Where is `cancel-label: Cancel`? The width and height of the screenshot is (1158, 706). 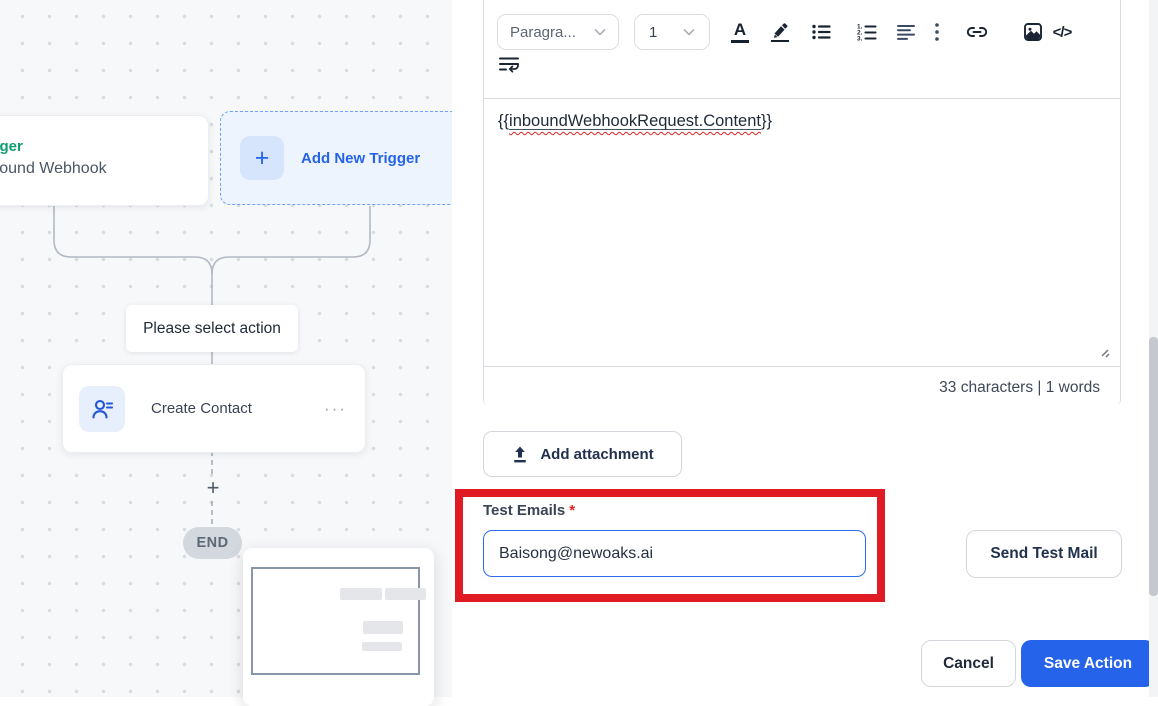 cancel-label: Cancel is located at coordinates (968, 663).